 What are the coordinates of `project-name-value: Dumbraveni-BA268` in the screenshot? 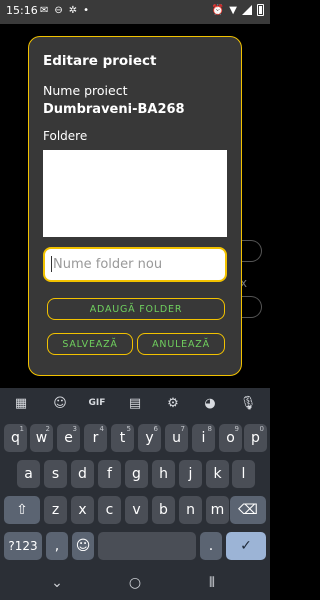 It's located at (114, 109).